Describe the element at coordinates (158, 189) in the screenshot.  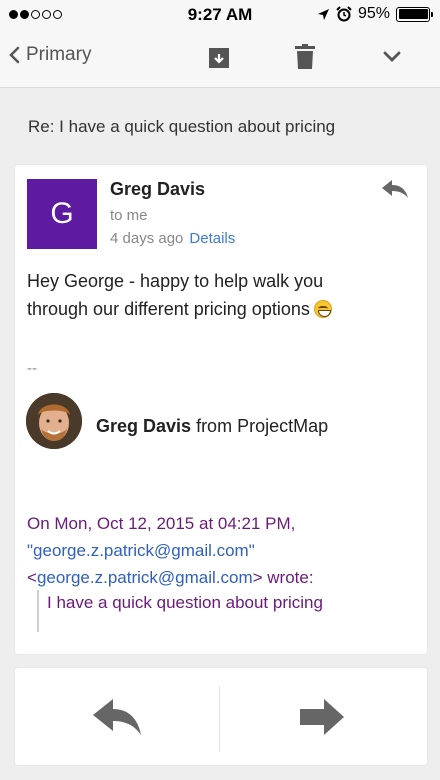
I see `sender-name: Greg Davis` at that location.